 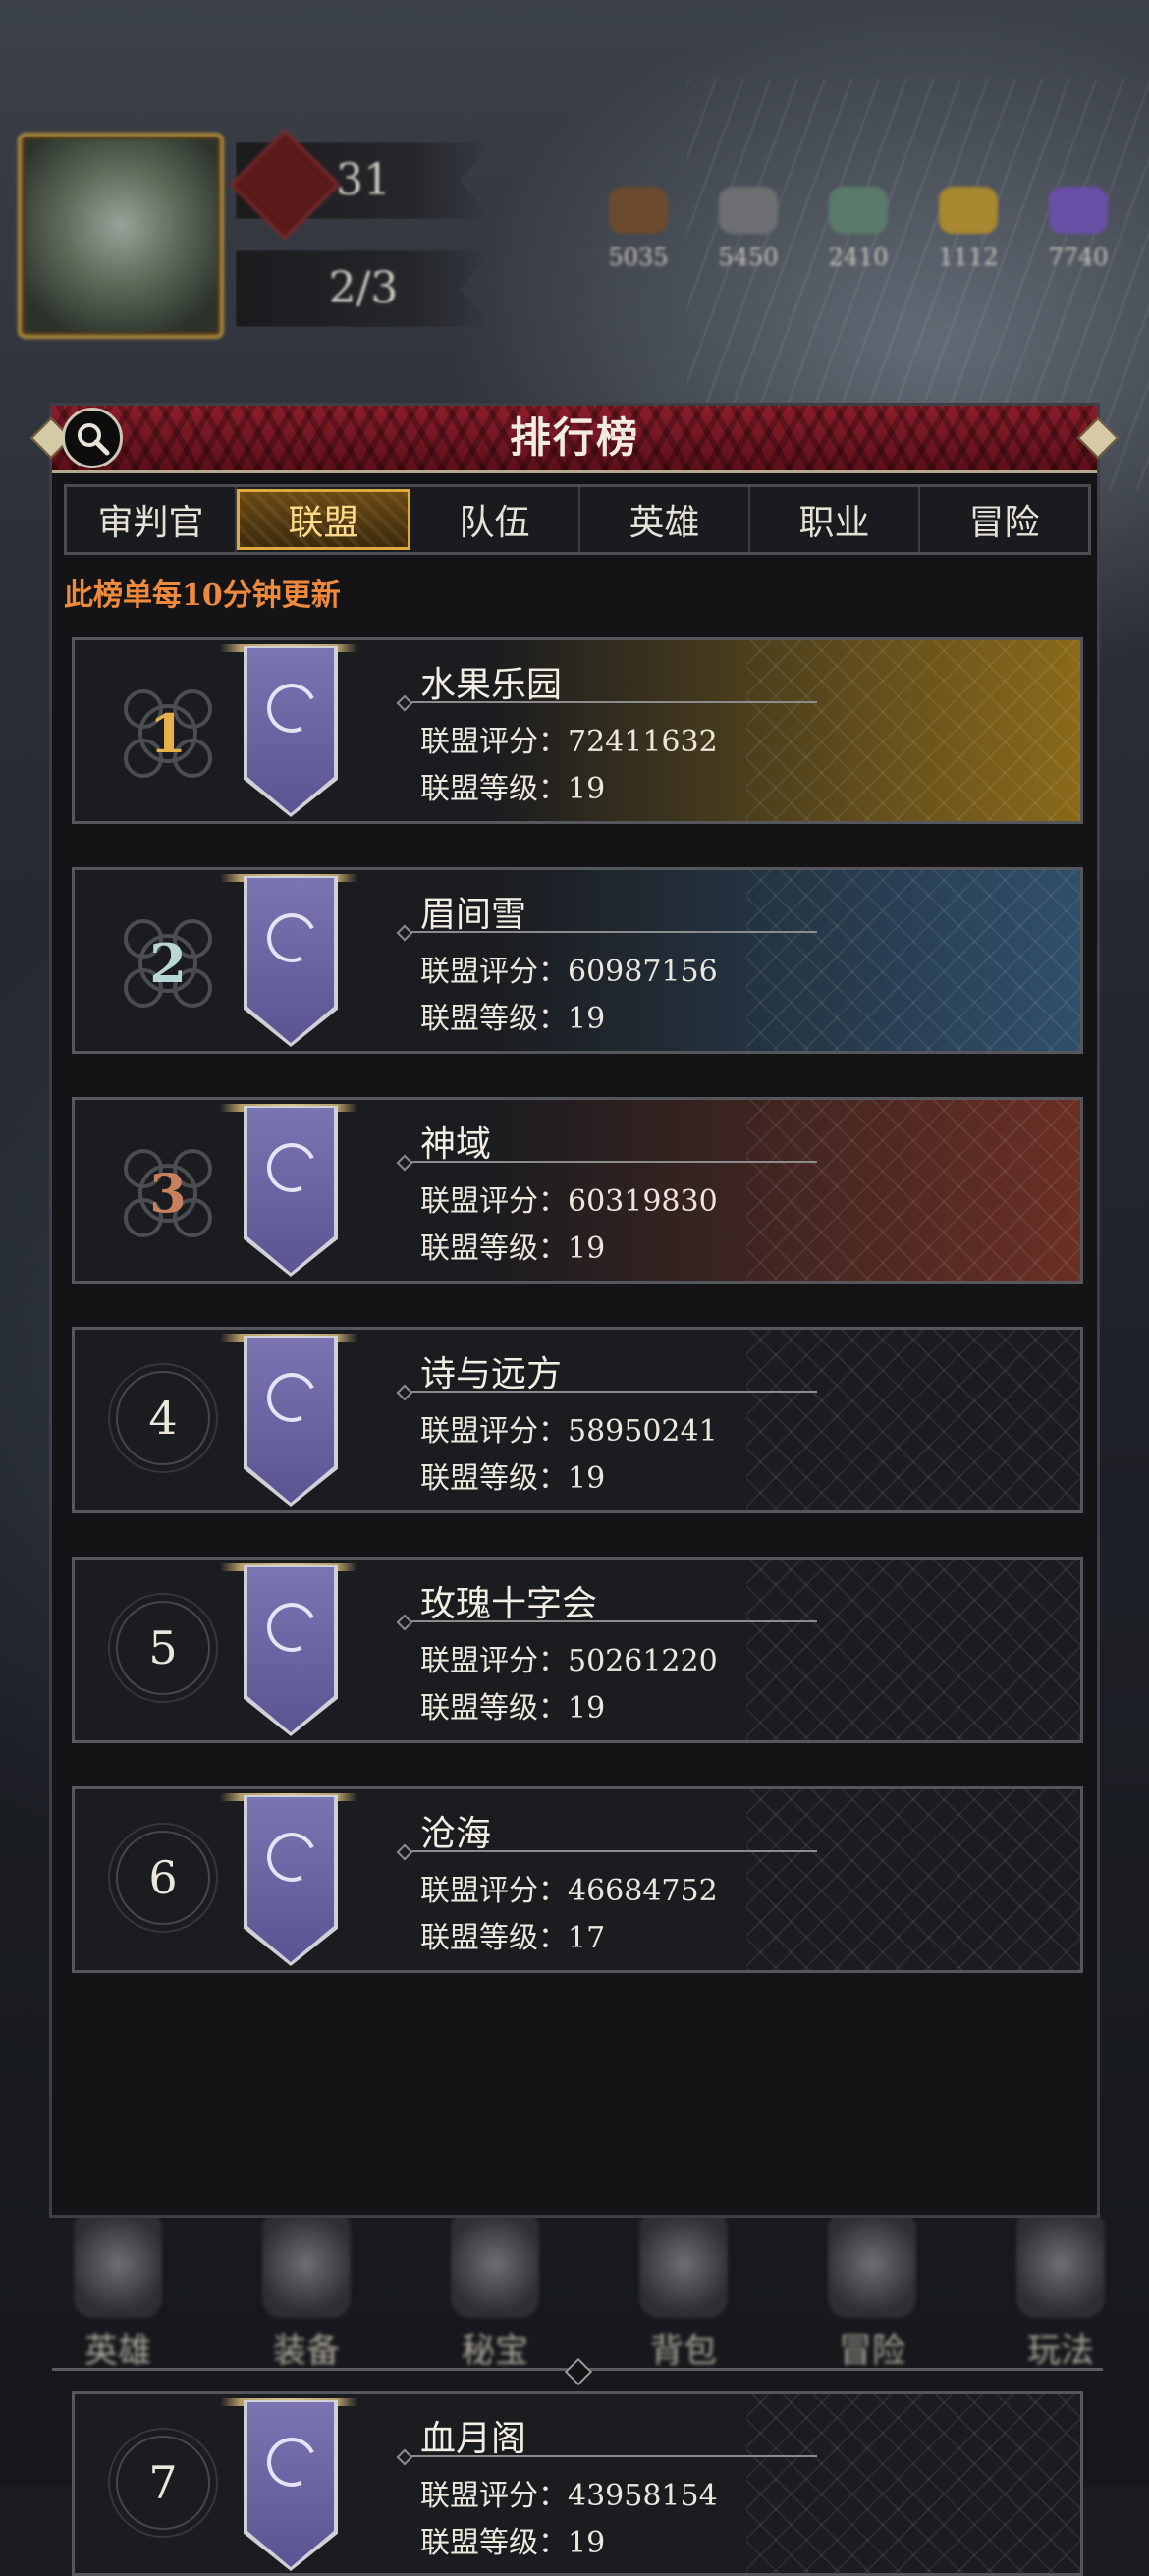 I want to click on resource-bar: 5035 5450 2410 1112 7740, so click(x=858, y=229).